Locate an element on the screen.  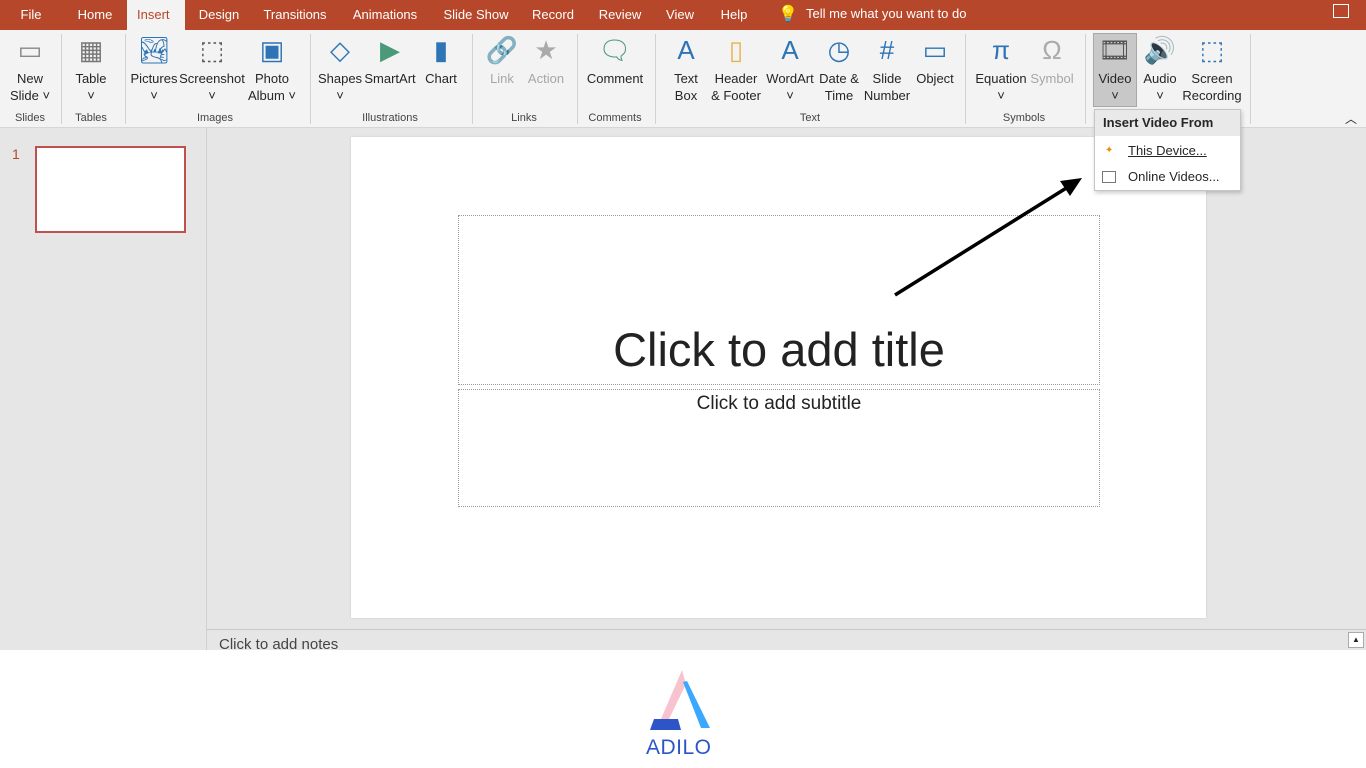
menu-header: Insert Video From is located at coordinates (1167, 123).